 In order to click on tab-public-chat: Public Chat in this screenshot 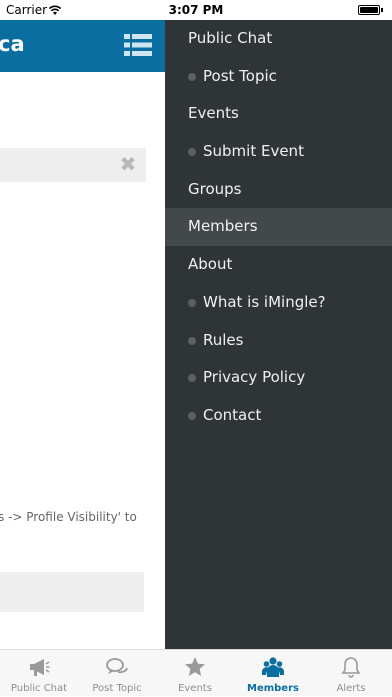, I will do `click(39, 673)`.